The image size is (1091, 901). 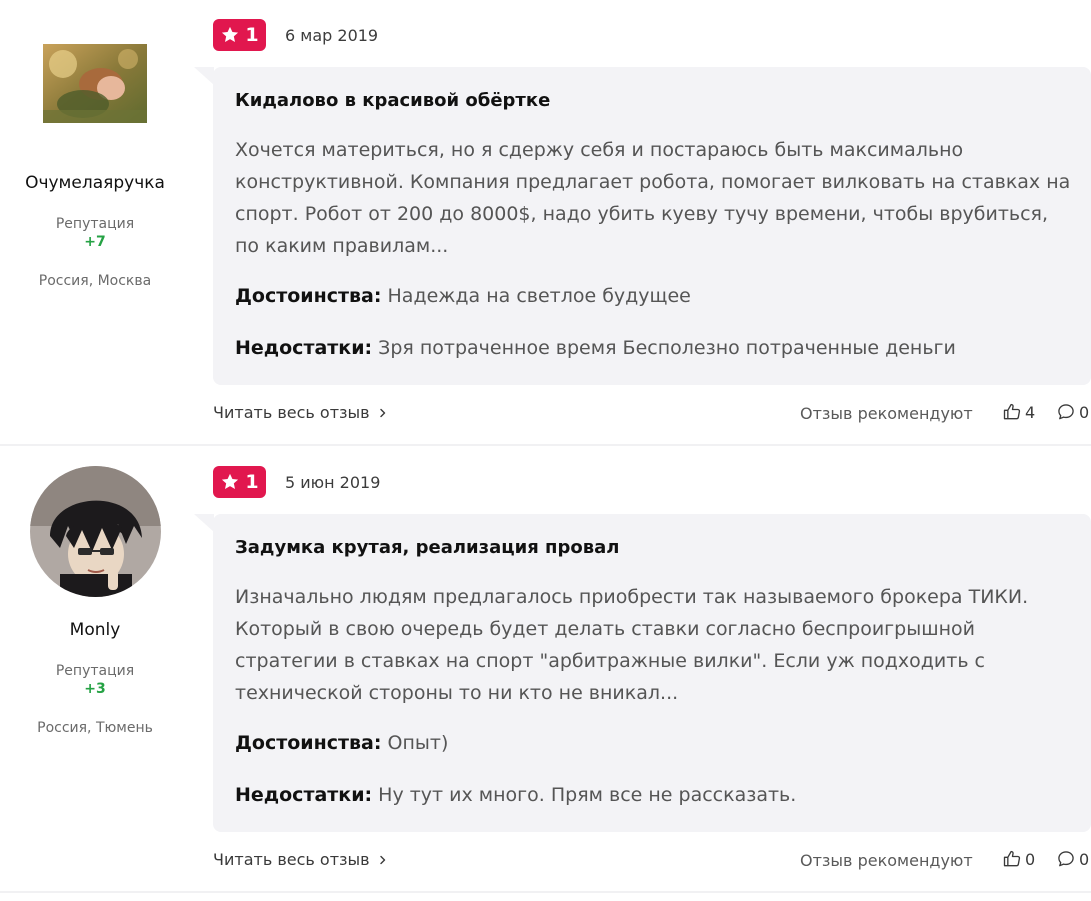 I want to click on review-title: Задумка крутая, реализация провал, so click(x=427, y=547).